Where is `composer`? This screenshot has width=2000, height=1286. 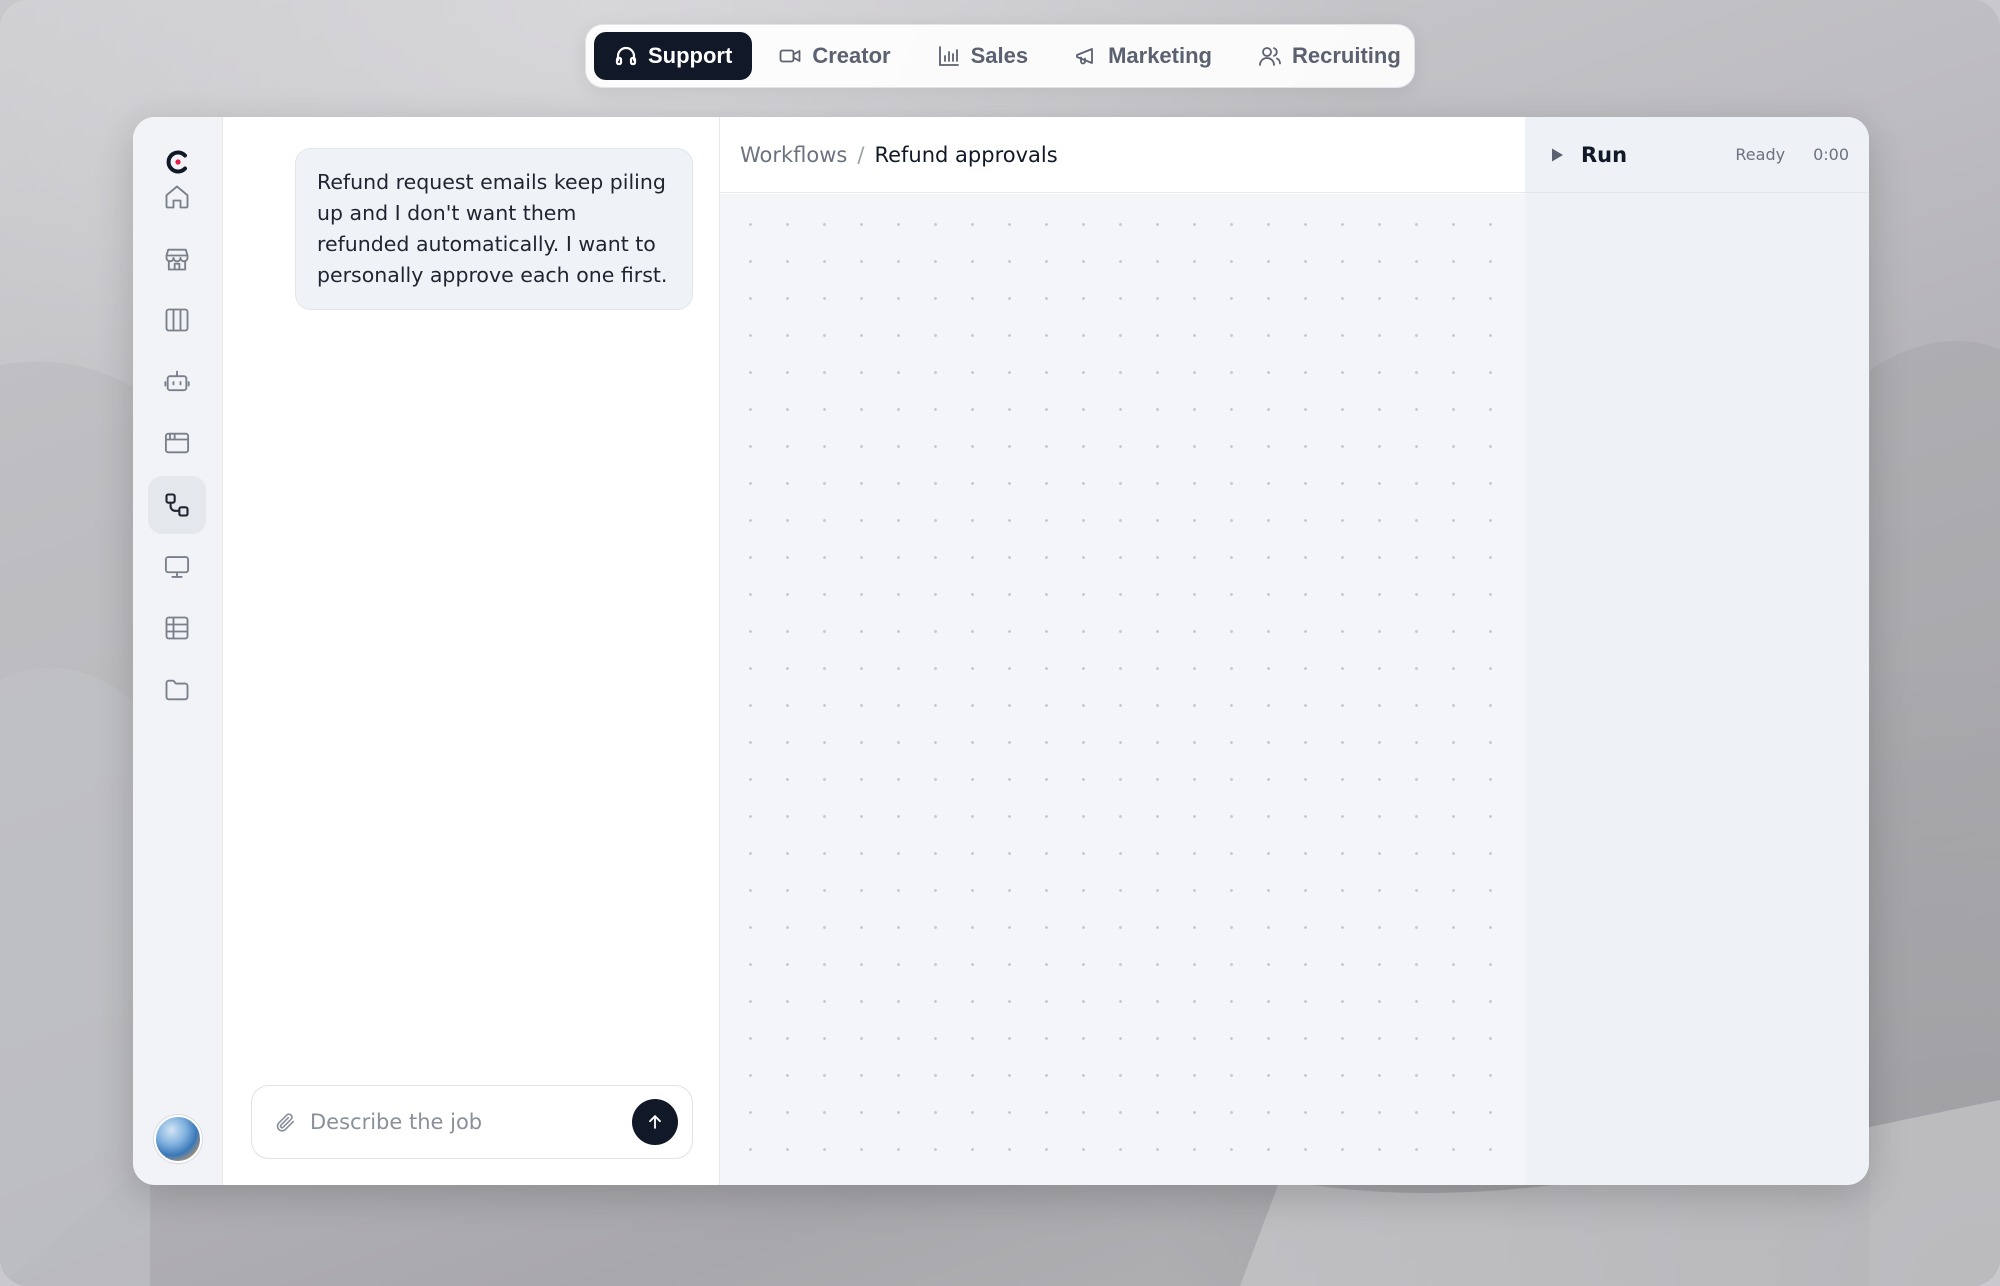 composer is located at coordinates (472, 1122).